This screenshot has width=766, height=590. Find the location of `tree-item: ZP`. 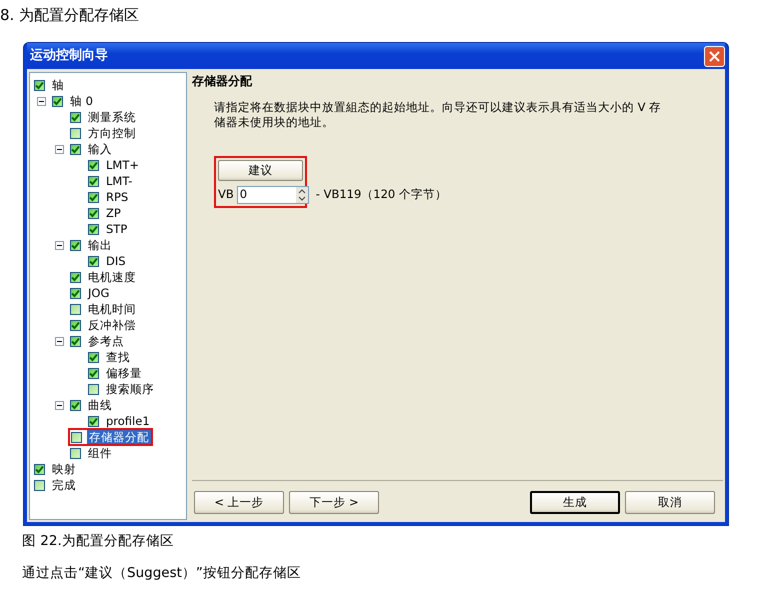

tree-item: ZP is located at coordinates (113, 213).